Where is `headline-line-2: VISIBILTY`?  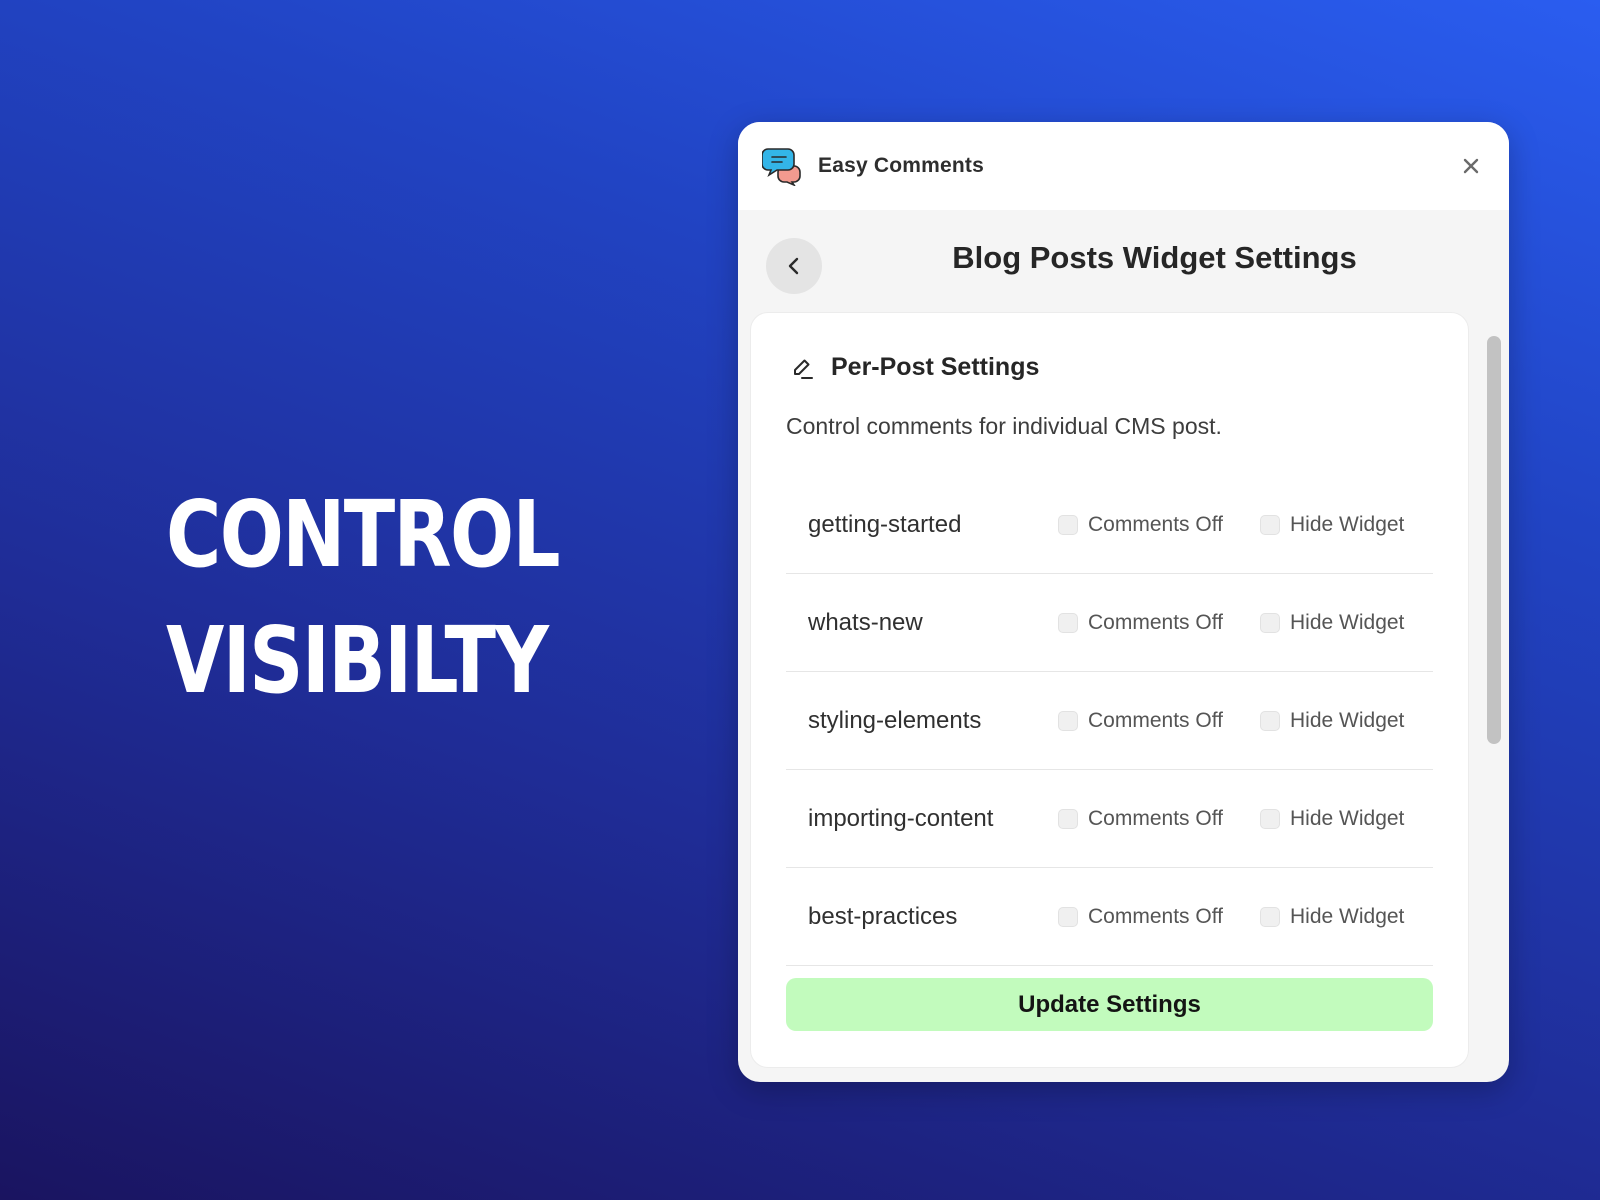 headline-line-2: VISIBILTY is located at coordinates (357, 660).